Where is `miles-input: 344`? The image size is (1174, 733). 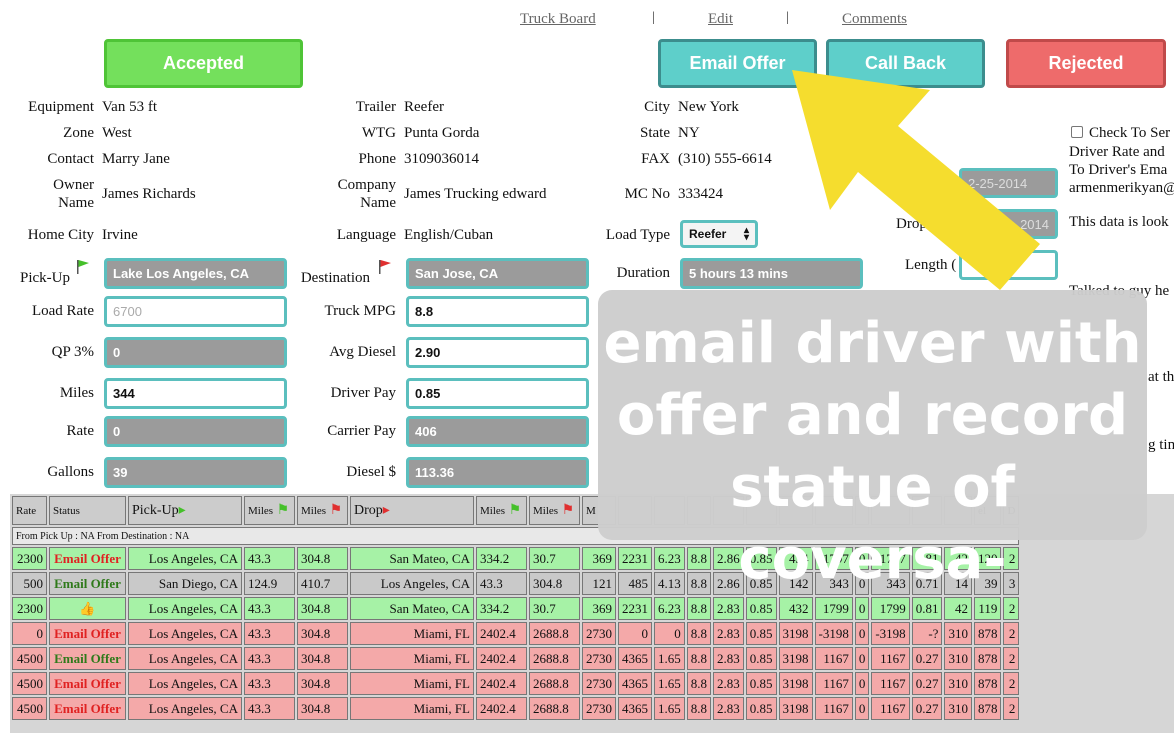 miles-input: 344 is located at coordinates (195, 393).